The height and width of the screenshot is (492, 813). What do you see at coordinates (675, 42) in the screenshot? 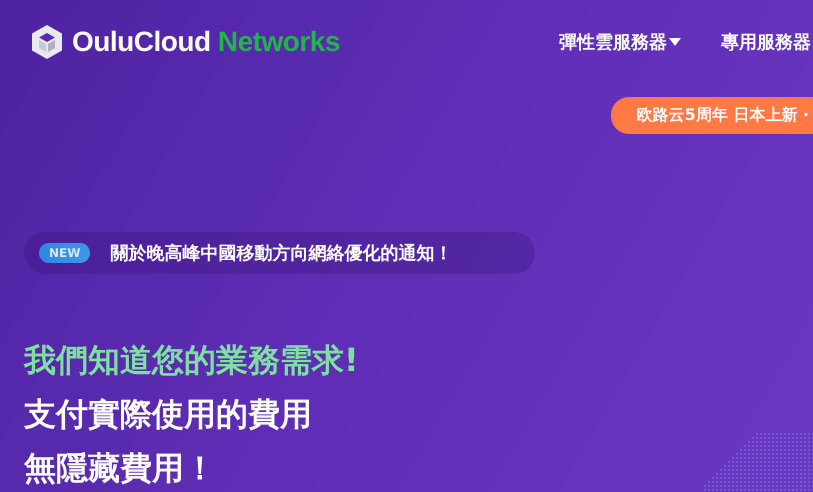
I see `caret-icon` at bounding box center [675, 42].